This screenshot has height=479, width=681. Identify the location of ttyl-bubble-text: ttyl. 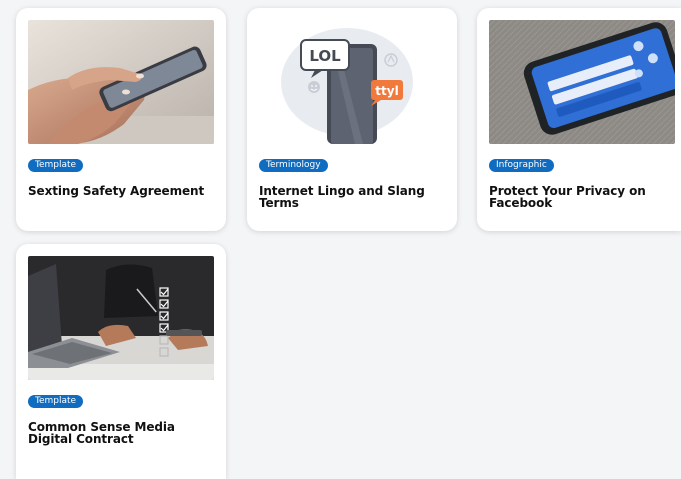
(386, 91).